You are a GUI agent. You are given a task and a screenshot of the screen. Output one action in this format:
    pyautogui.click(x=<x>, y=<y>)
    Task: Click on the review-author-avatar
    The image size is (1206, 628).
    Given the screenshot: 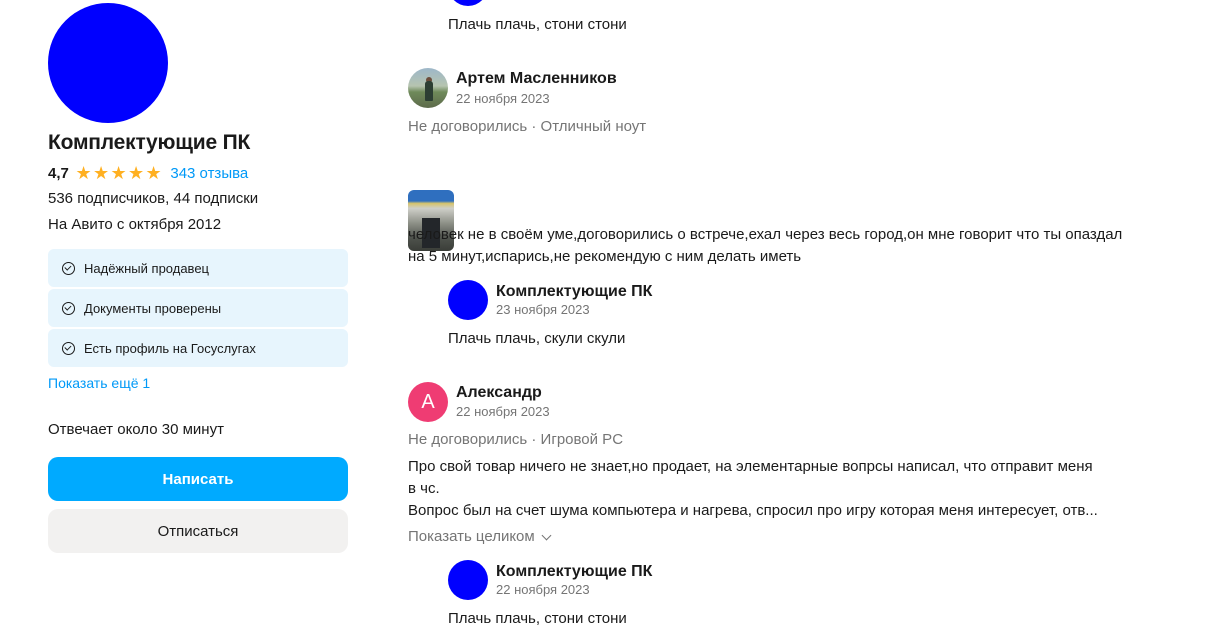 What is the action you would take?
    pyautogui.click(x=428, y=88)
    